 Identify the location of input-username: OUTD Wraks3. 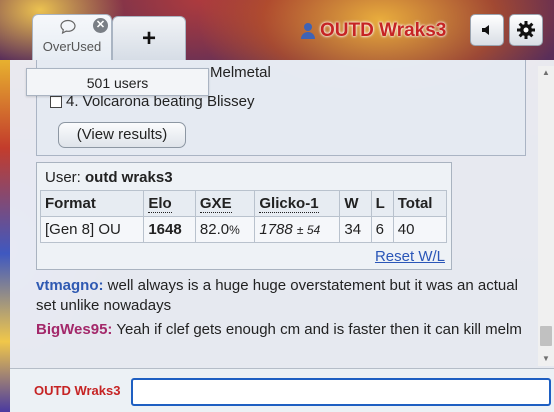
(77, 390).